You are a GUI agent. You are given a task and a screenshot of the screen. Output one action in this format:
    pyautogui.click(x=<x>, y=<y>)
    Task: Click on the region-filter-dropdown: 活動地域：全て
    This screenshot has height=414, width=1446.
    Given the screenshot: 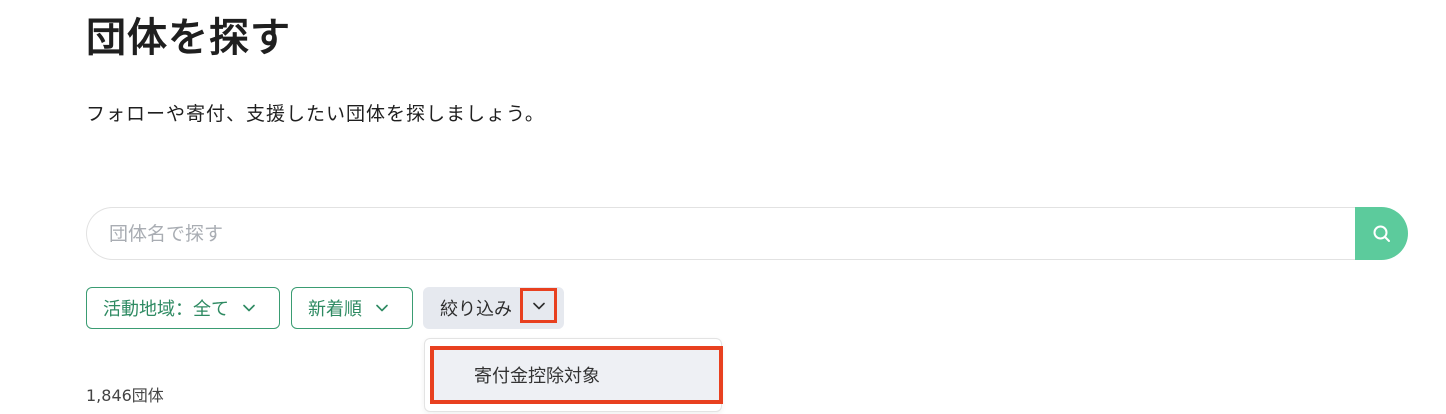 What is the action you would take?
    pyautogui.click(x=183, y=308)
    